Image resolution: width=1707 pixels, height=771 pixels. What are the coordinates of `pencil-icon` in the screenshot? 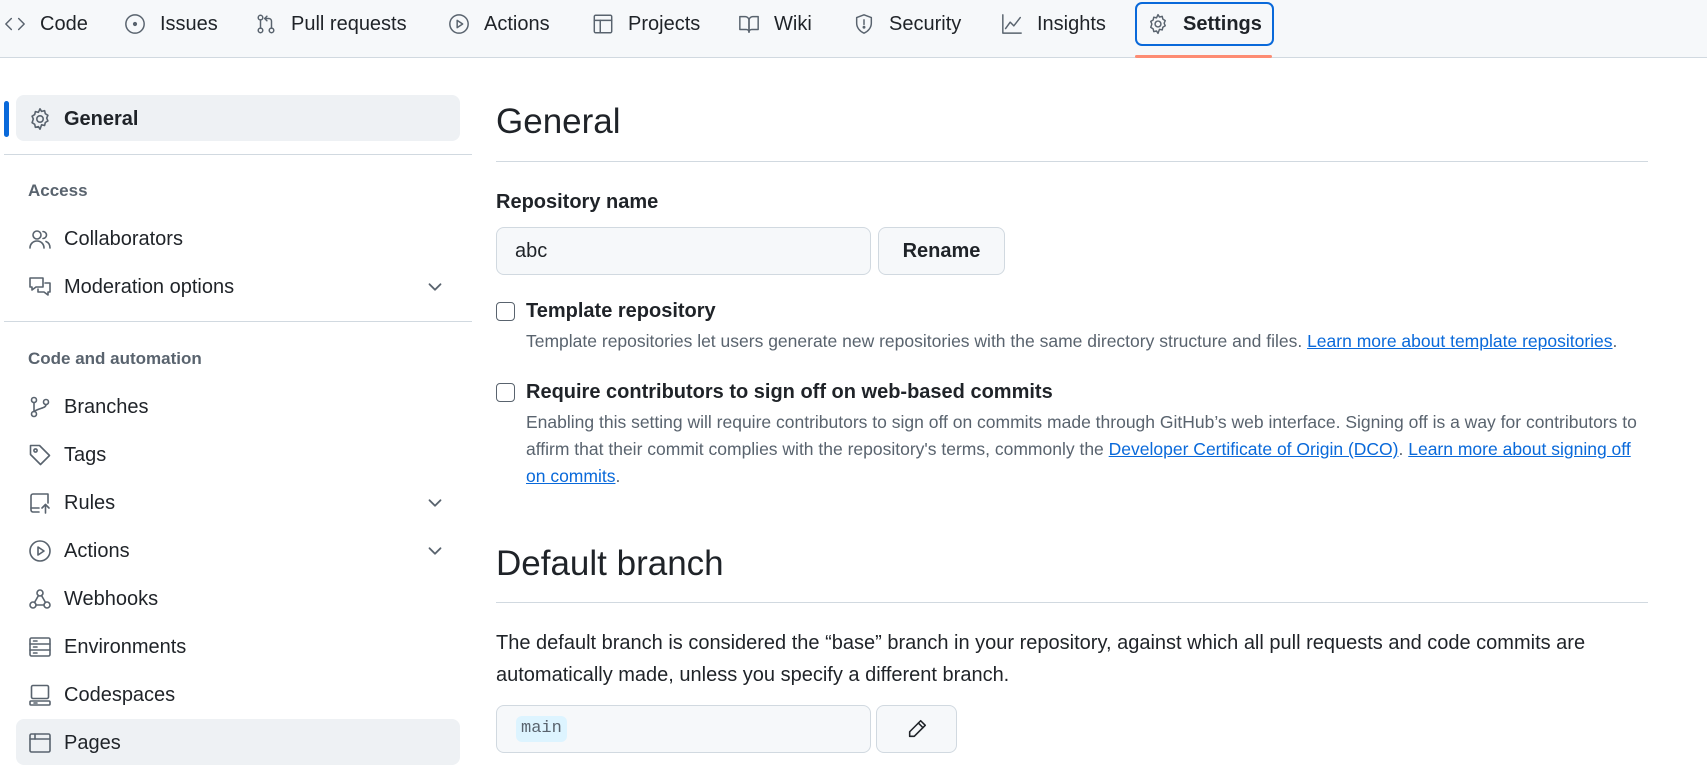 It's located at (917, 729).